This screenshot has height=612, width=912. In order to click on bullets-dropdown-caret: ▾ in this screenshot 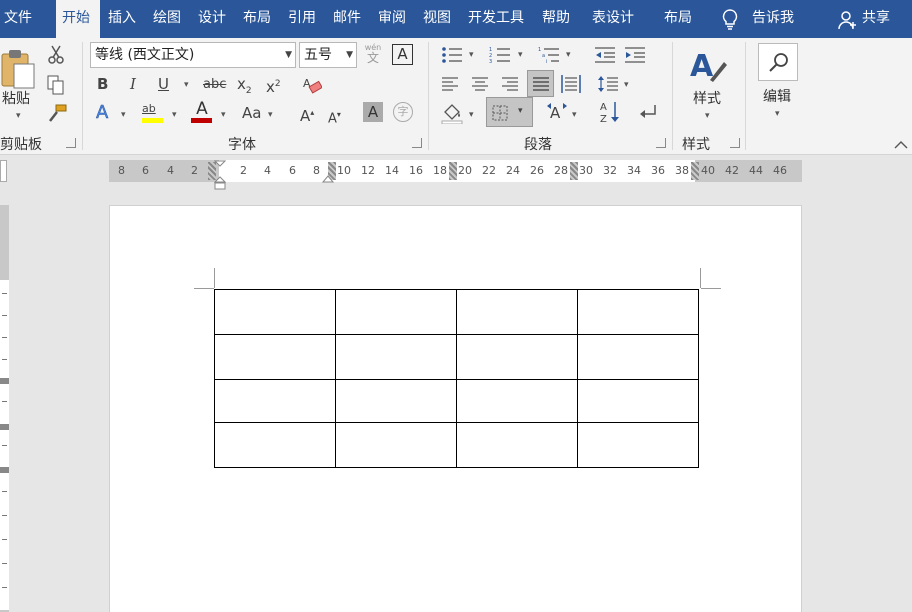, I will do `click(471, 55)`.